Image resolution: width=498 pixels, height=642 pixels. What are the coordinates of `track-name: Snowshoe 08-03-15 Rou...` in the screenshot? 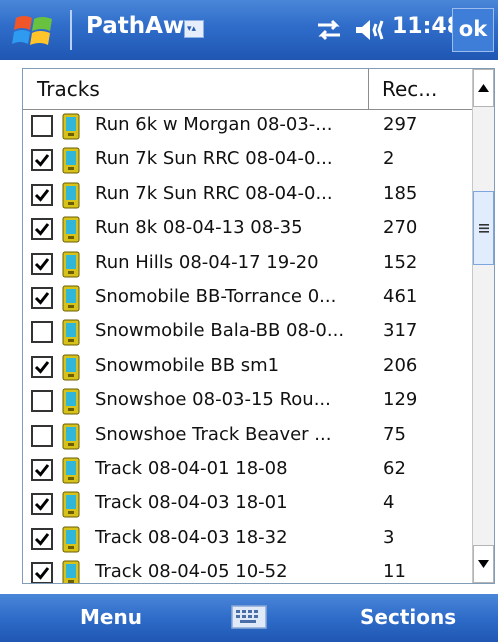 It's located at (213, 400).